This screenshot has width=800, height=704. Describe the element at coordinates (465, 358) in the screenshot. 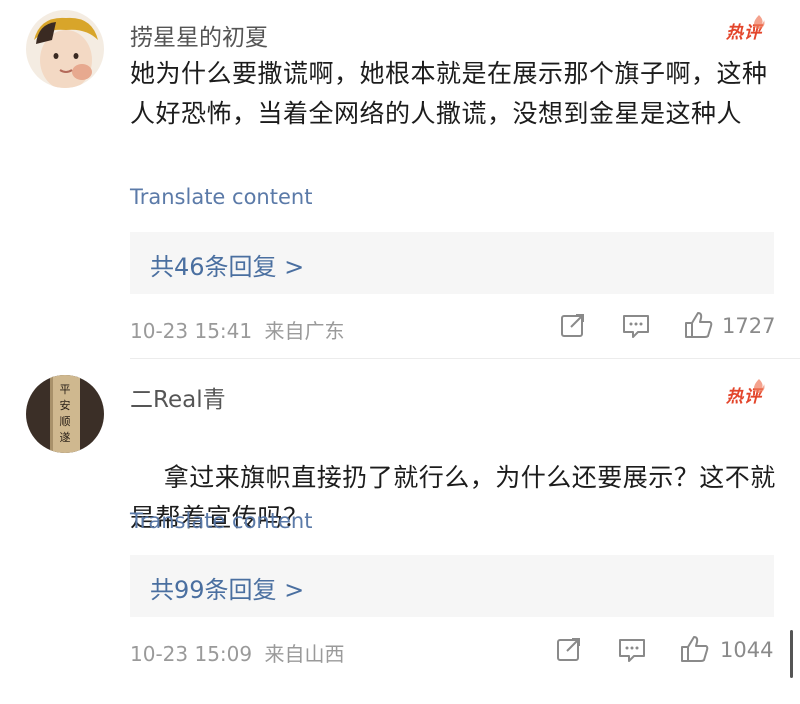

I see `divider` at that location.